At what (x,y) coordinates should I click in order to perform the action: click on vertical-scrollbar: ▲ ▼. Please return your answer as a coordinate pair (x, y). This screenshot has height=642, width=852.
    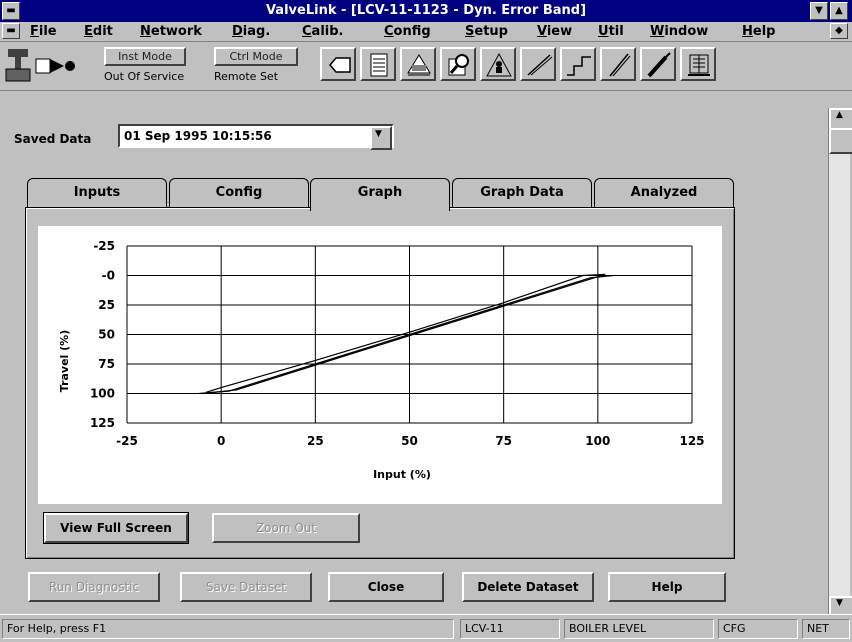
    Looking at the image, I should click on (840, 363).